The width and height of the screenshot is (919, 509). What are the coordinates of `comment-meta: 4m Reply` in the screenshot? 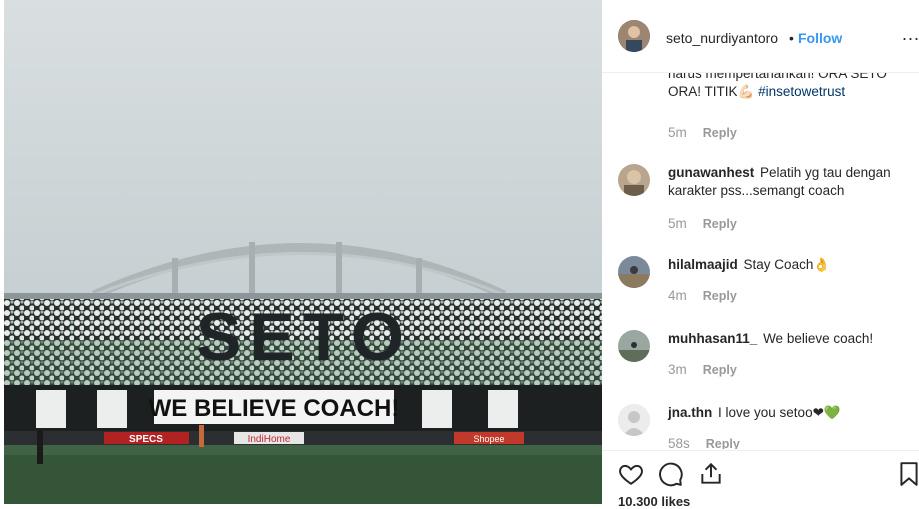 It's located at (702, 295).